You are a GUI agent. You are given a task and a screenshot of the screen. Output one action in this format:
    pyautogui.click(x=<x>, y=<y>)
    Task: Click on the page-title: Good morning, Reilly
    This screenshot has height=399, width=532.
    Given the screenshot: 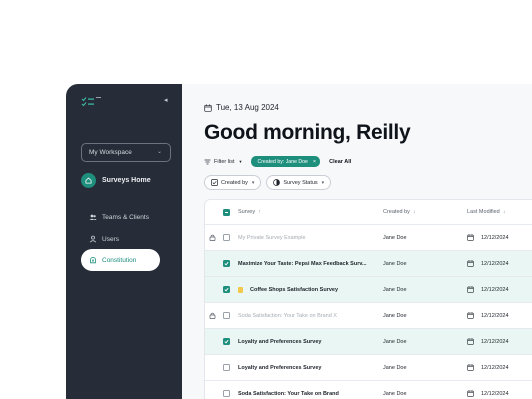 What is the action you would take?
    pyautogui.click(x=307, y=132)
    